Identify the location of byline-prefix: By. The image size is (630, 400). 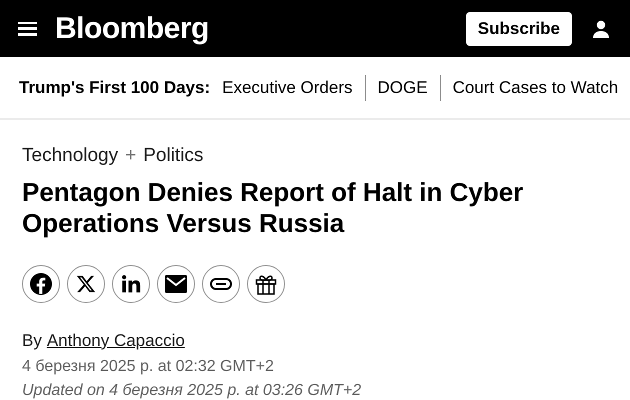
(32, 341).